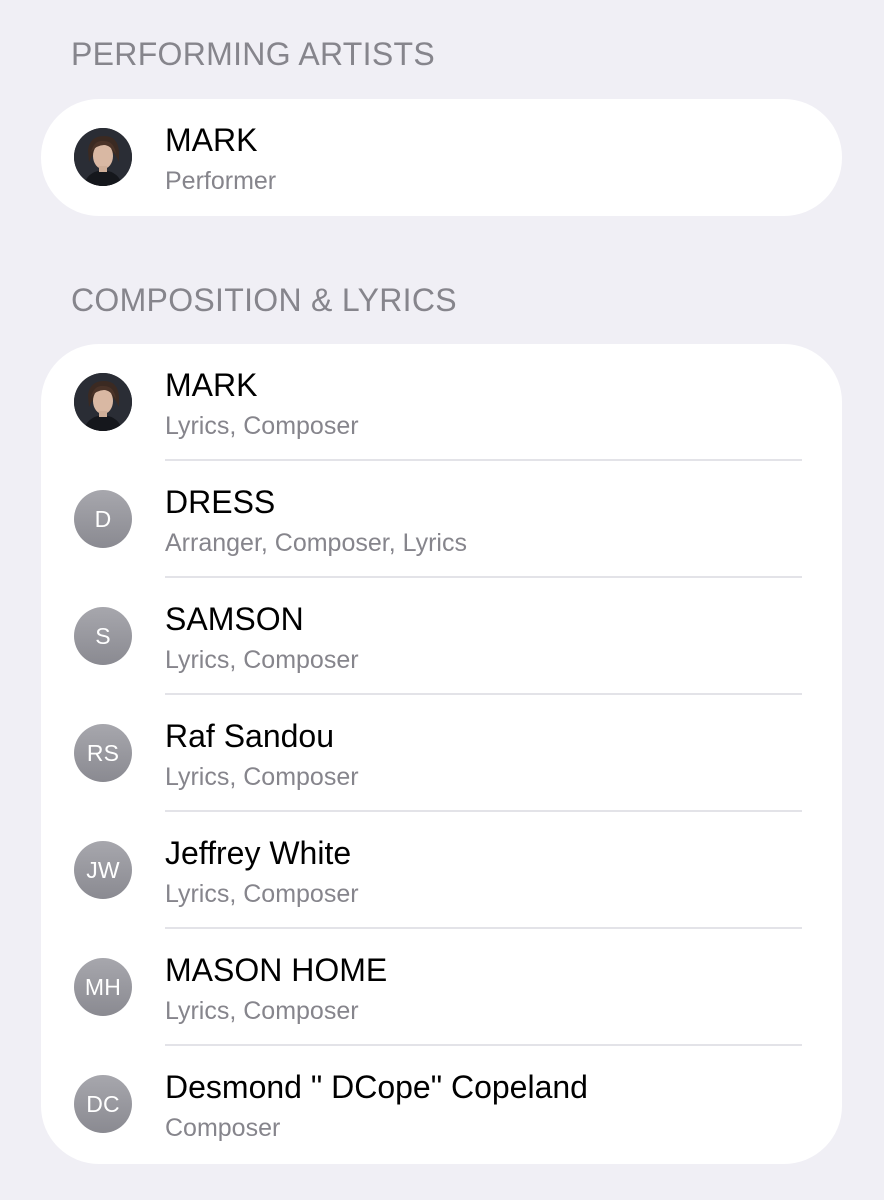 The image size is (884, 1200). Describe the element at coordinates (211, 385) in the screenshot. I see `credit-name: MARK` at that location.